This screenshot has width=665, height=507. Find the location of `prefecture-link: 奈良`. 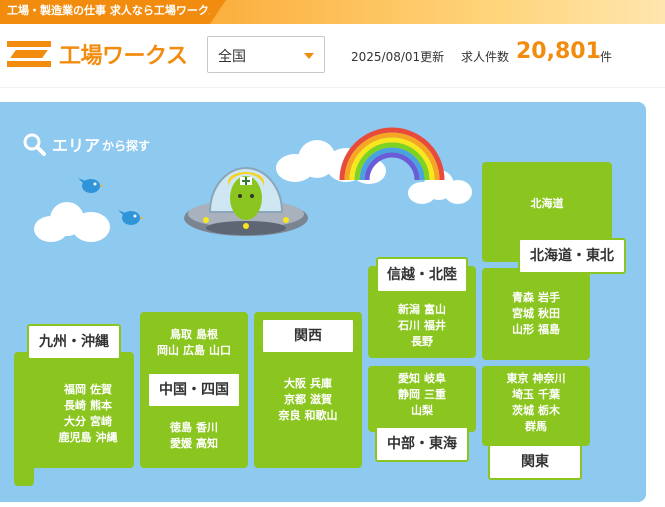

prefecture-link: 奈良 is located at coordinates (290, 415).